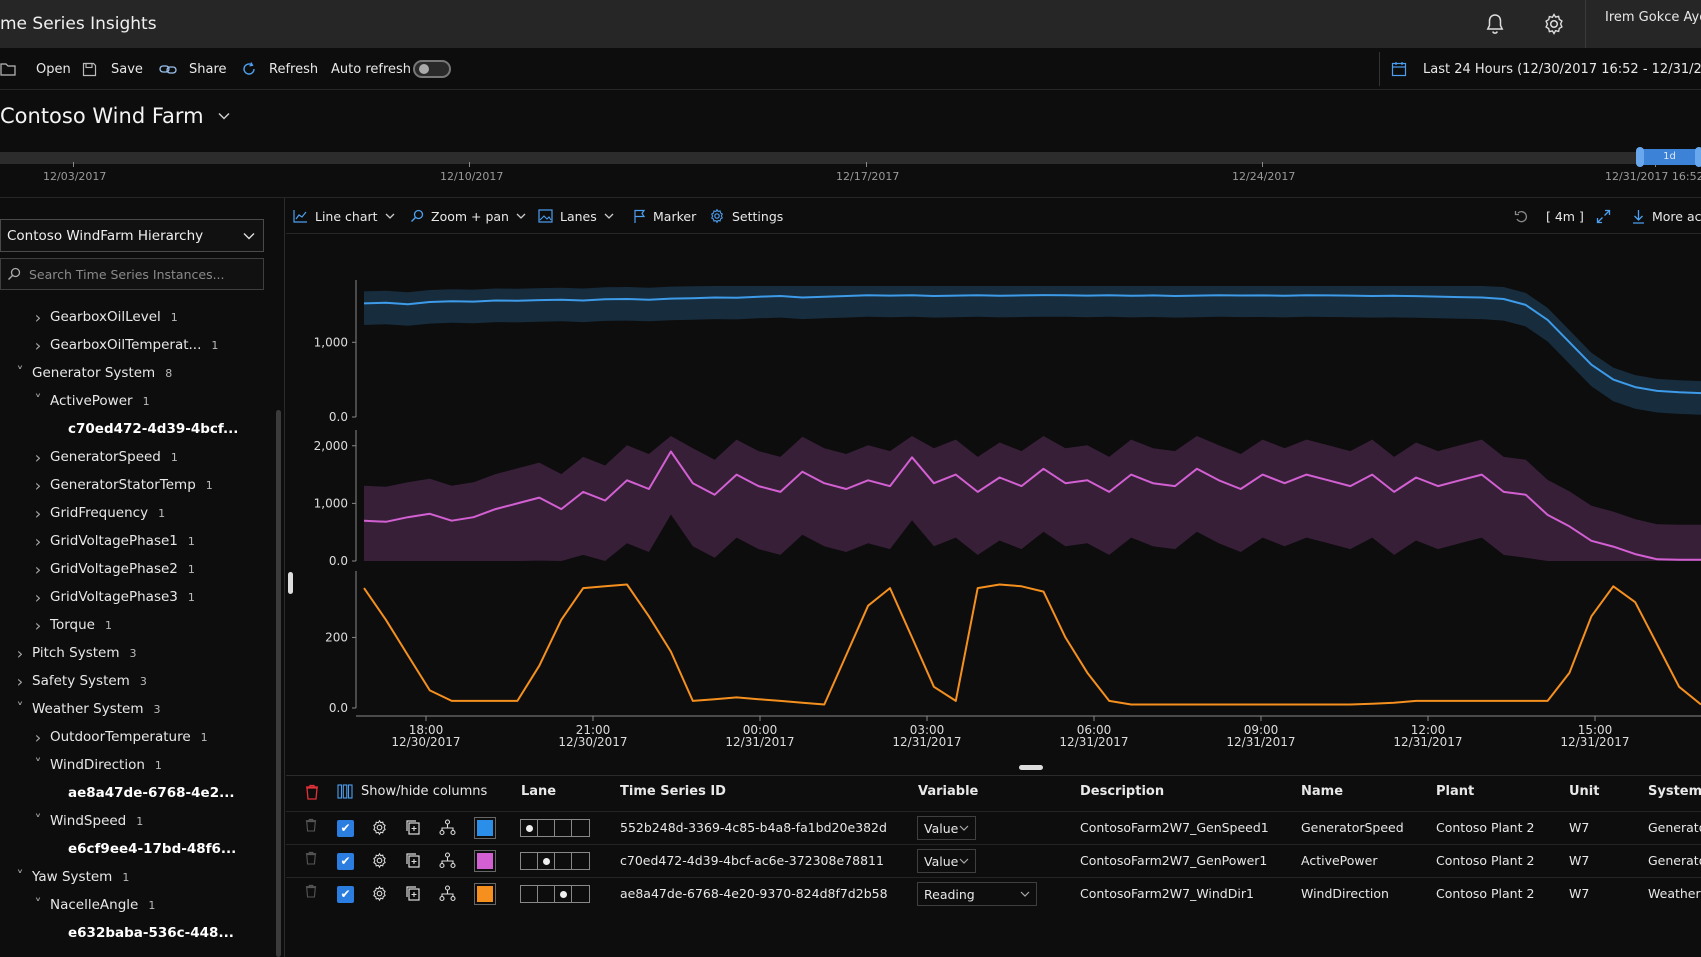  What do you see at coordinates (1495, 24) in the screenshot?
I see `bell-icon` at bounding box center [1495, 24].